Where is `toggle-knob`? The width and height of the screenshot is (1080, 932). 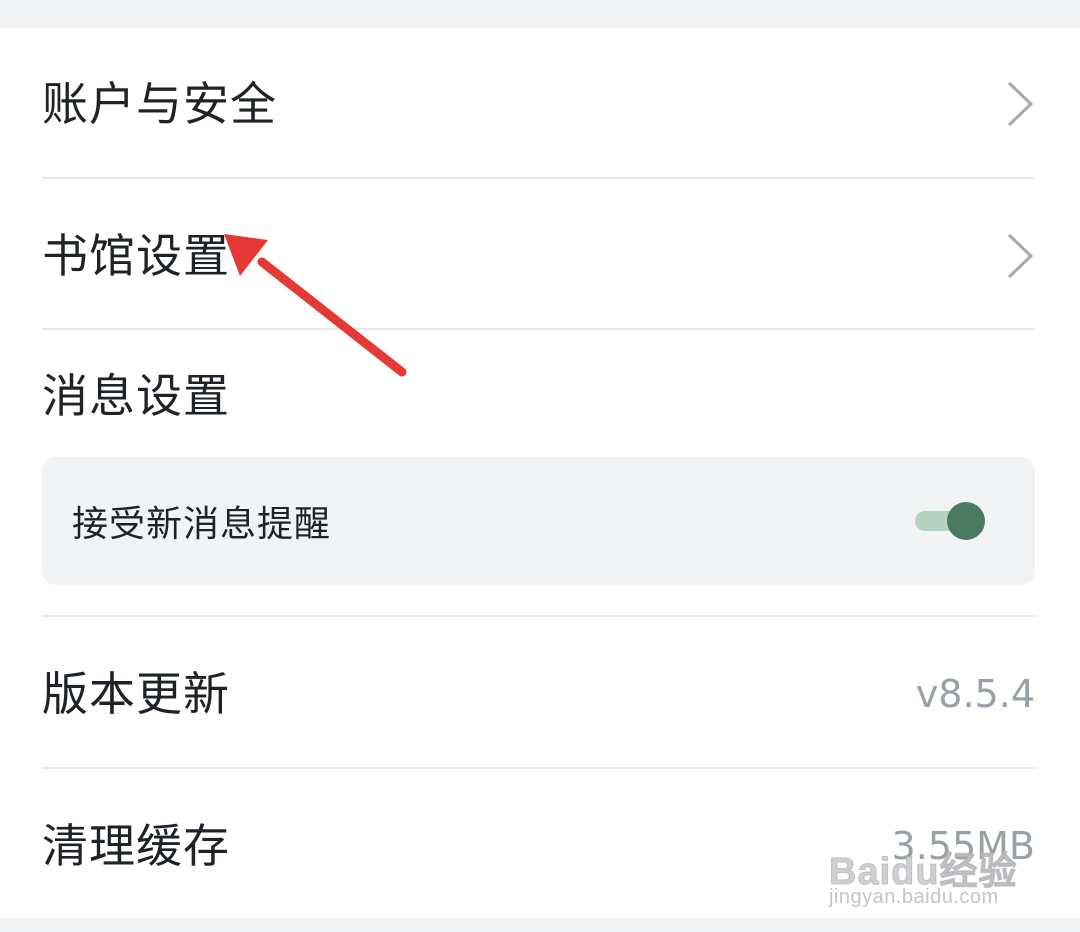
toggle-knob is located at coordinates (966, 521).